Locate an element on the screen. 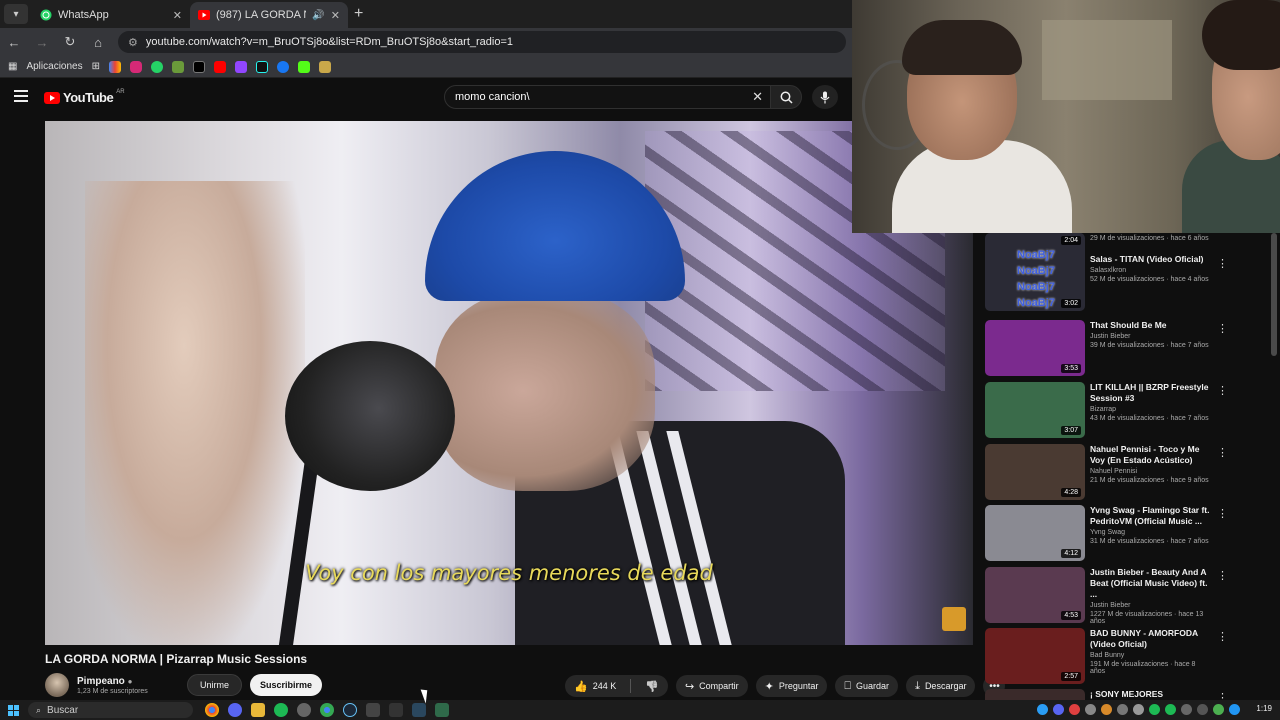 The height and width of the screenshot is (720, 1280). share-button: ↪ Compartir is located at coordinates (711, 686).